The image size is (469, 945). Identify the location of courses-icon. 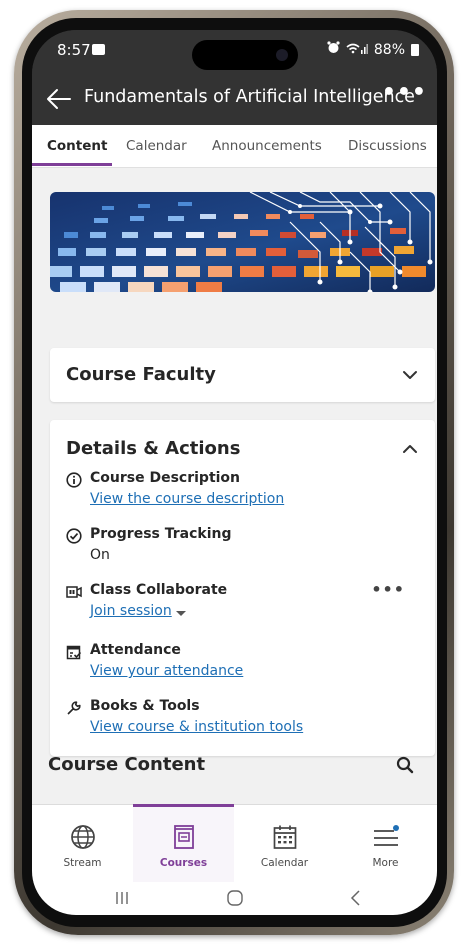
(184, 837).